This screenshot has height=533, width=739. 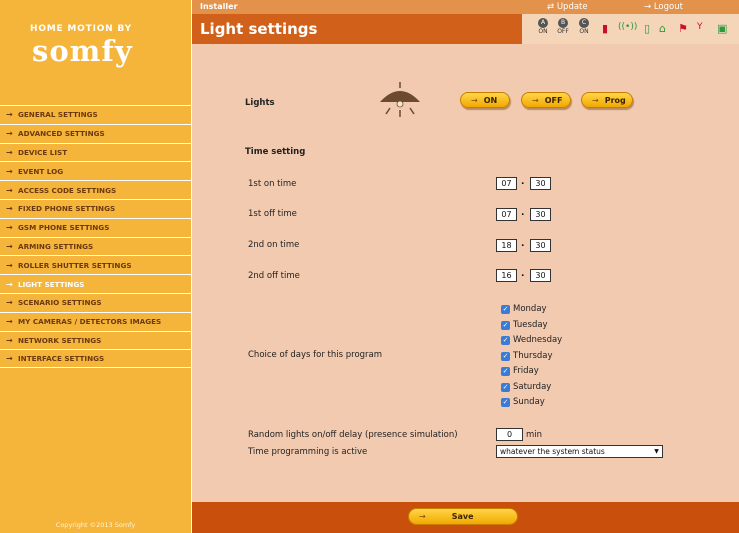 I want to click on sidebar-item-label: EVENT LOG, so click(x=41, y=171).